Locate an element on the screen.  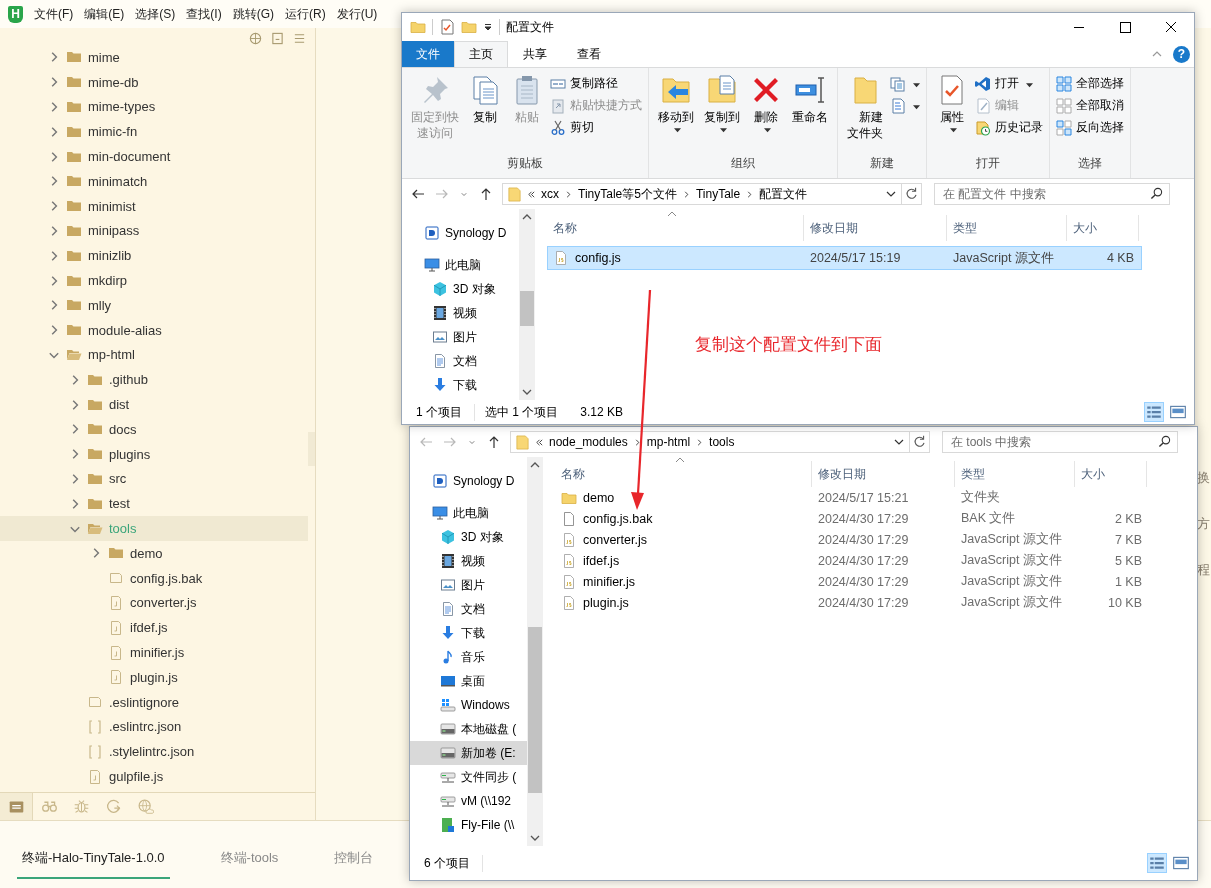
move-to-button: 移动到 is located at coordinates (676, 113).